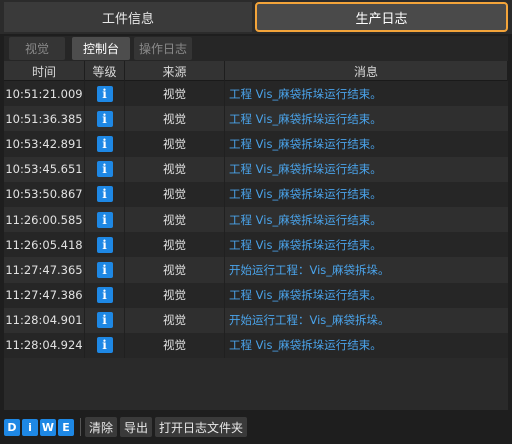 The height and width of the screenshot is (444, 512). I want to click on table-row: 11:27:47.386 i 视觉 工程 Vis_麻袋拆垛运行结束。, so click(256, 295).